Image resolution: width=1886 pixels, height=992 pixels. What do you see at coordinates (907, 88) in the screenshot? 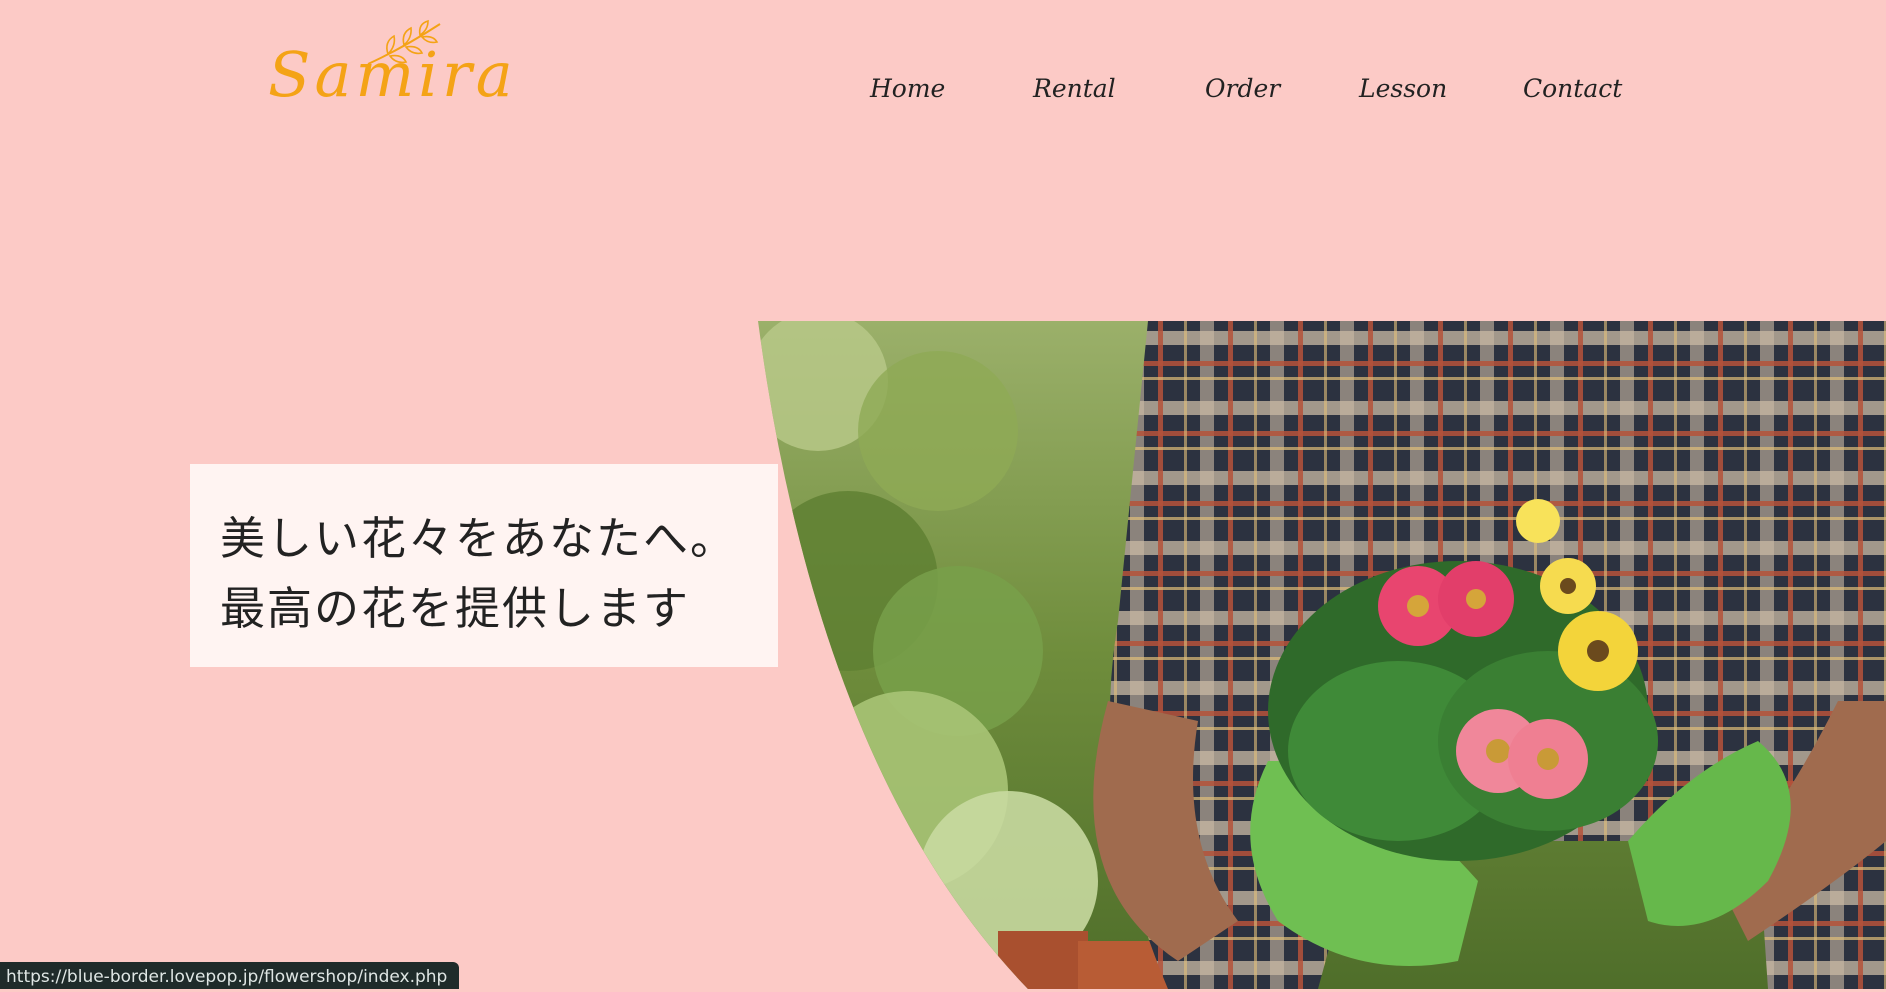
I see `nav-home: Home` at bounding box center [907, 88].